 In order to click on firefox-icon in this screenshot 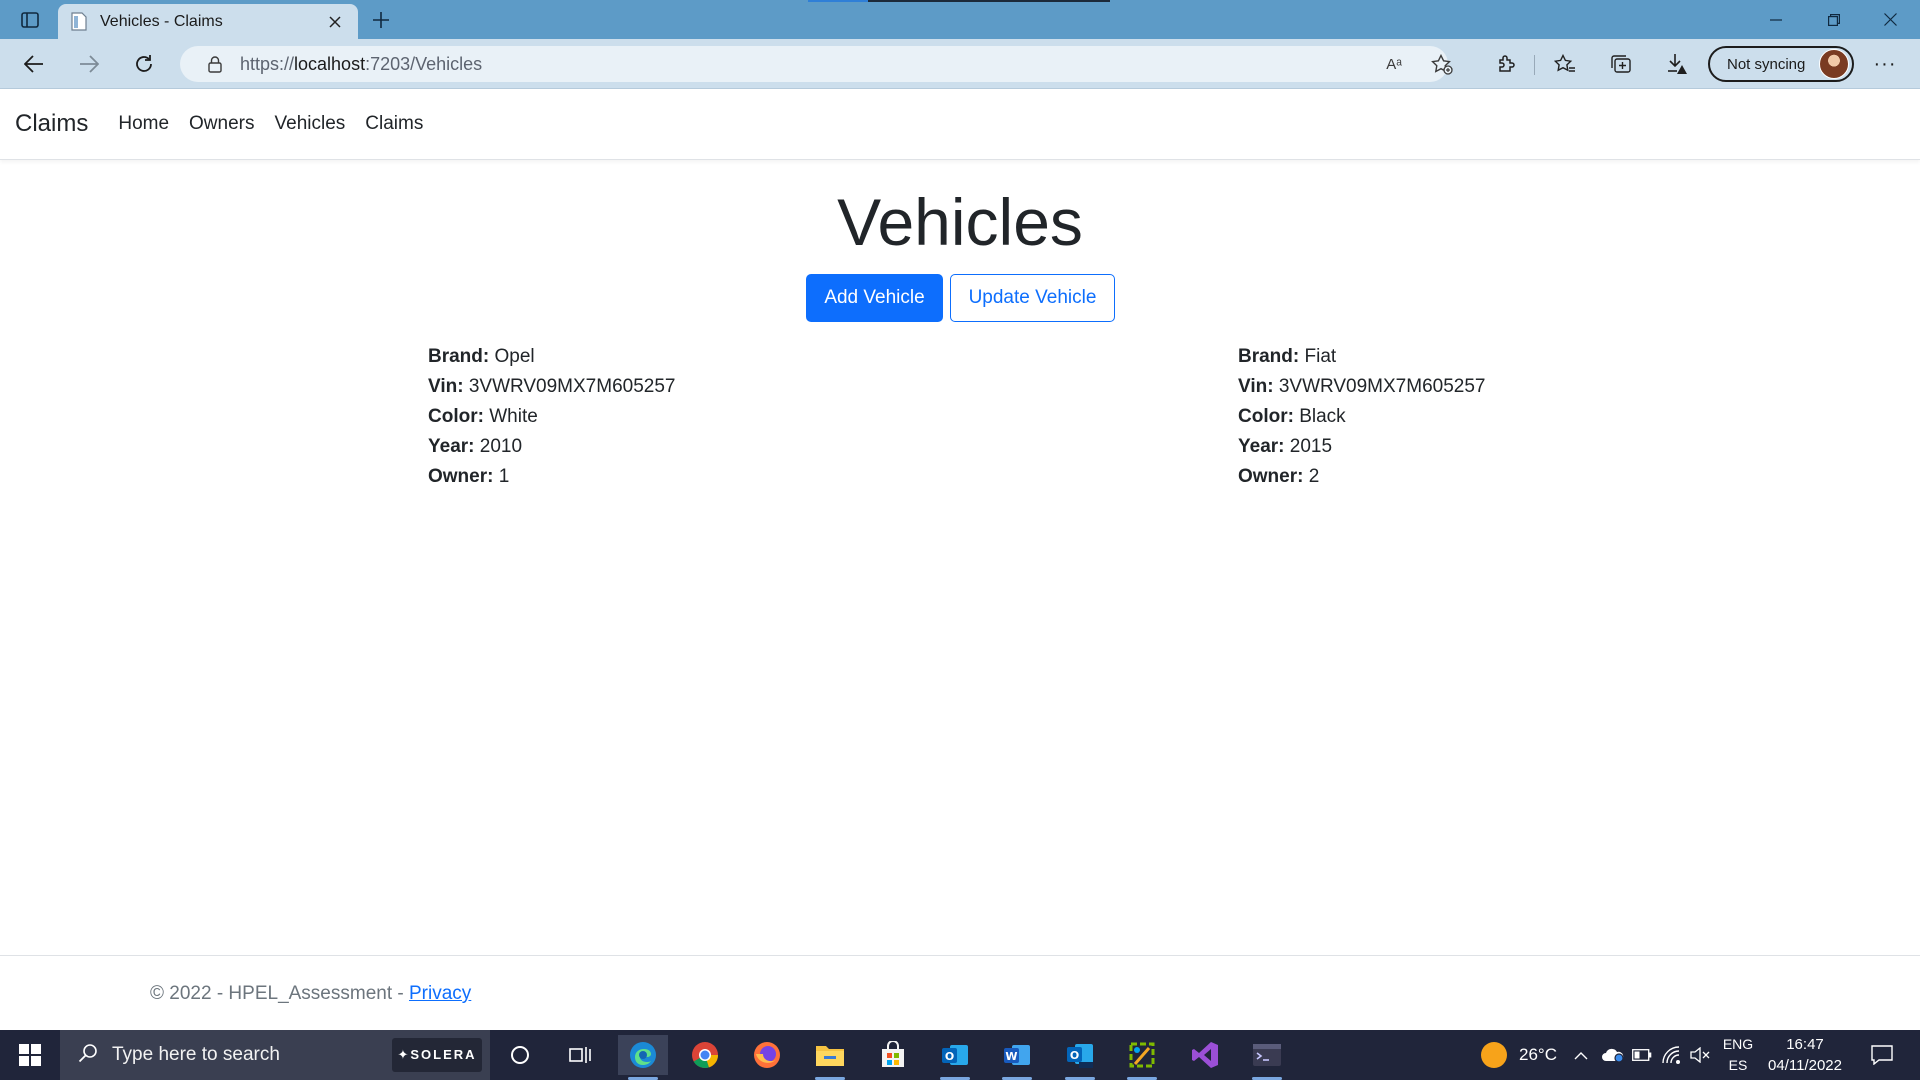, I will do `click(767, 1055)`.